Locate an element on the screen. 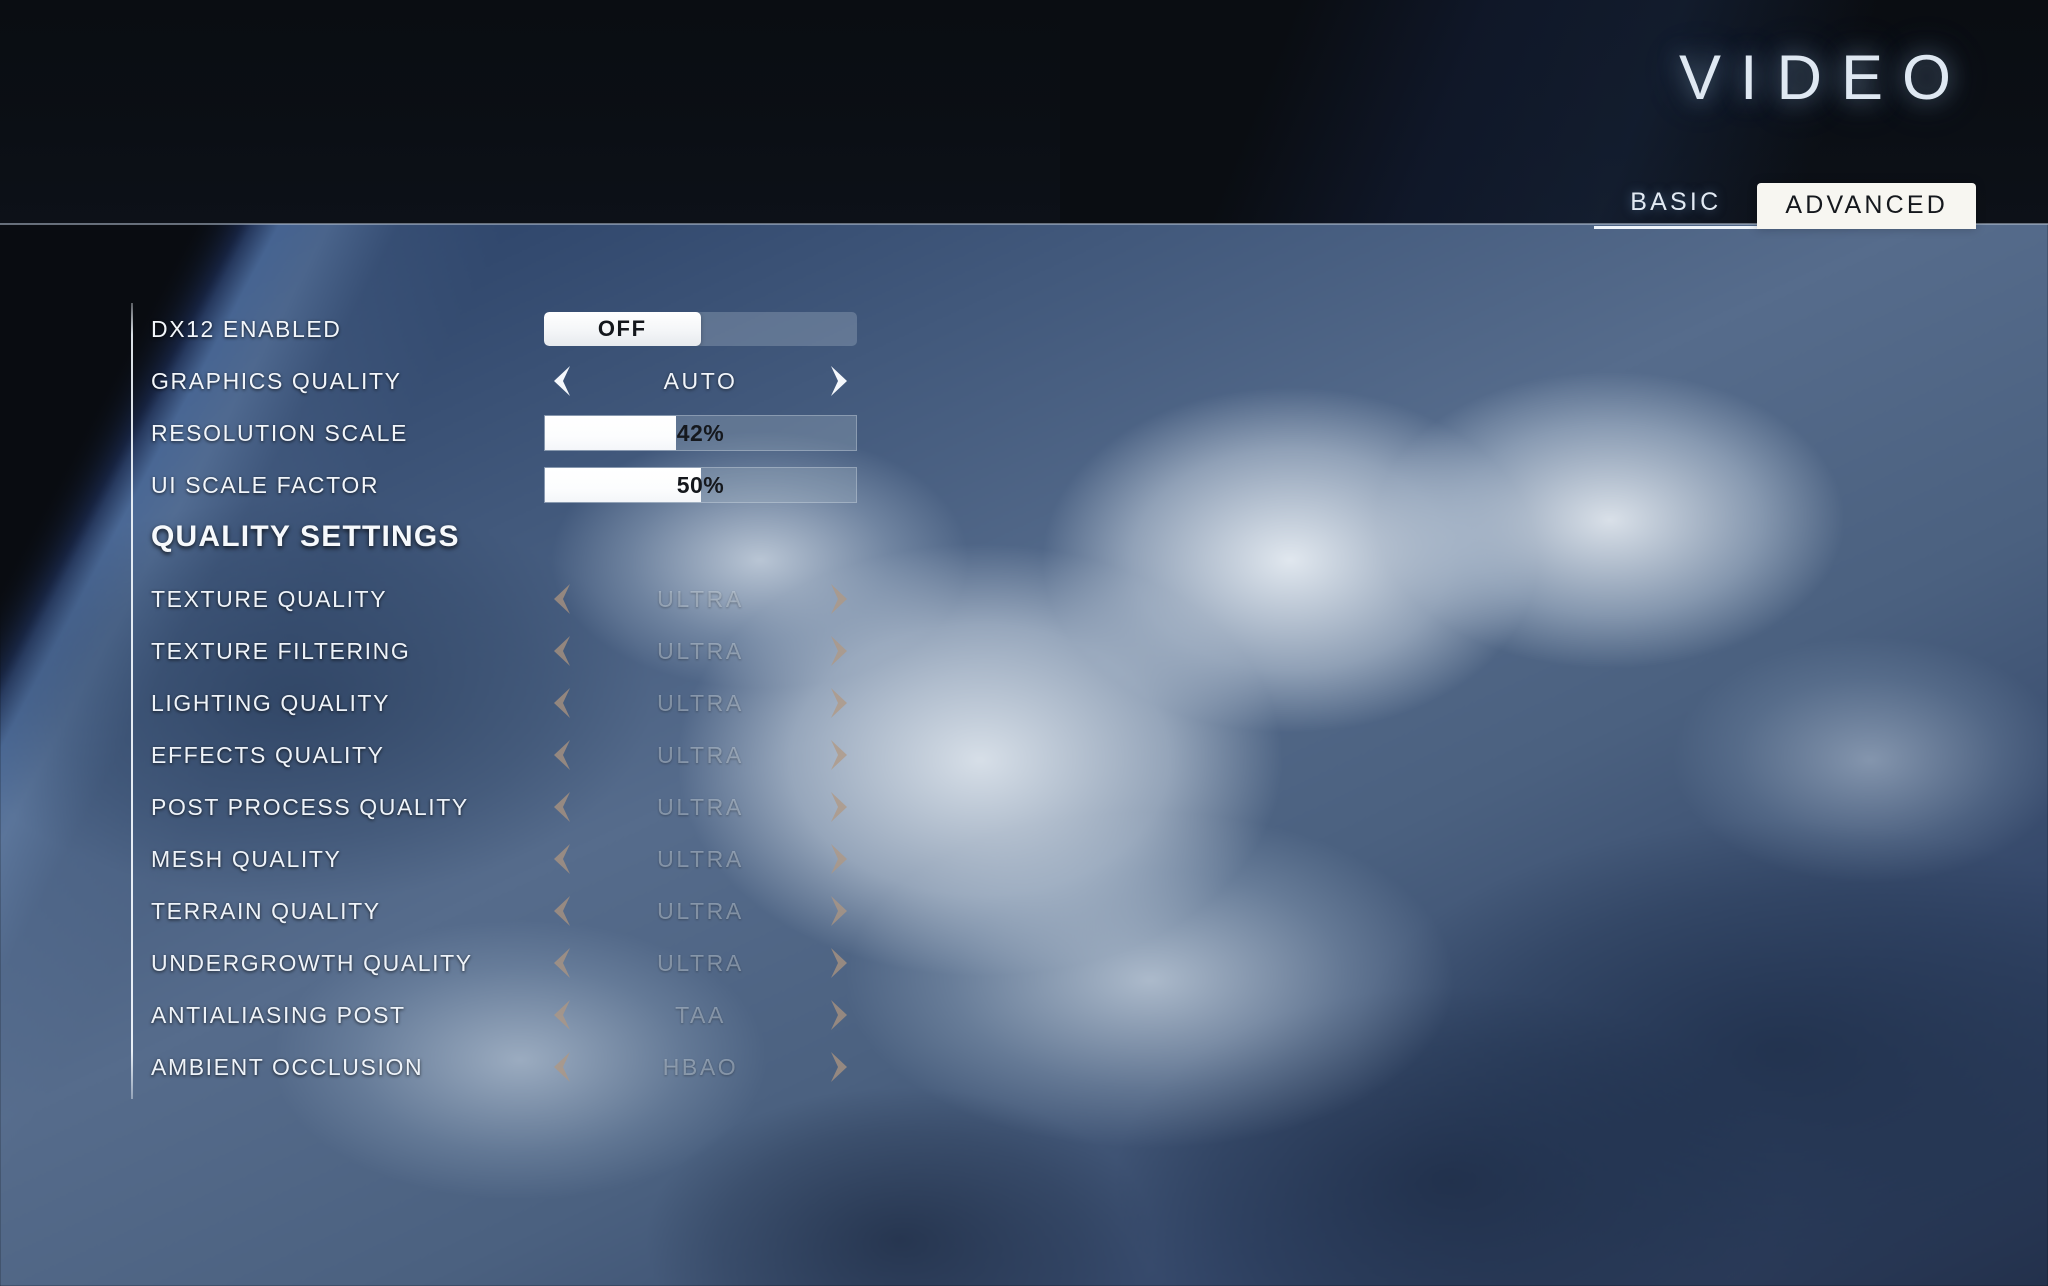  setting-label: ANTIALIASING POST is located at coordinates (278, 1014).